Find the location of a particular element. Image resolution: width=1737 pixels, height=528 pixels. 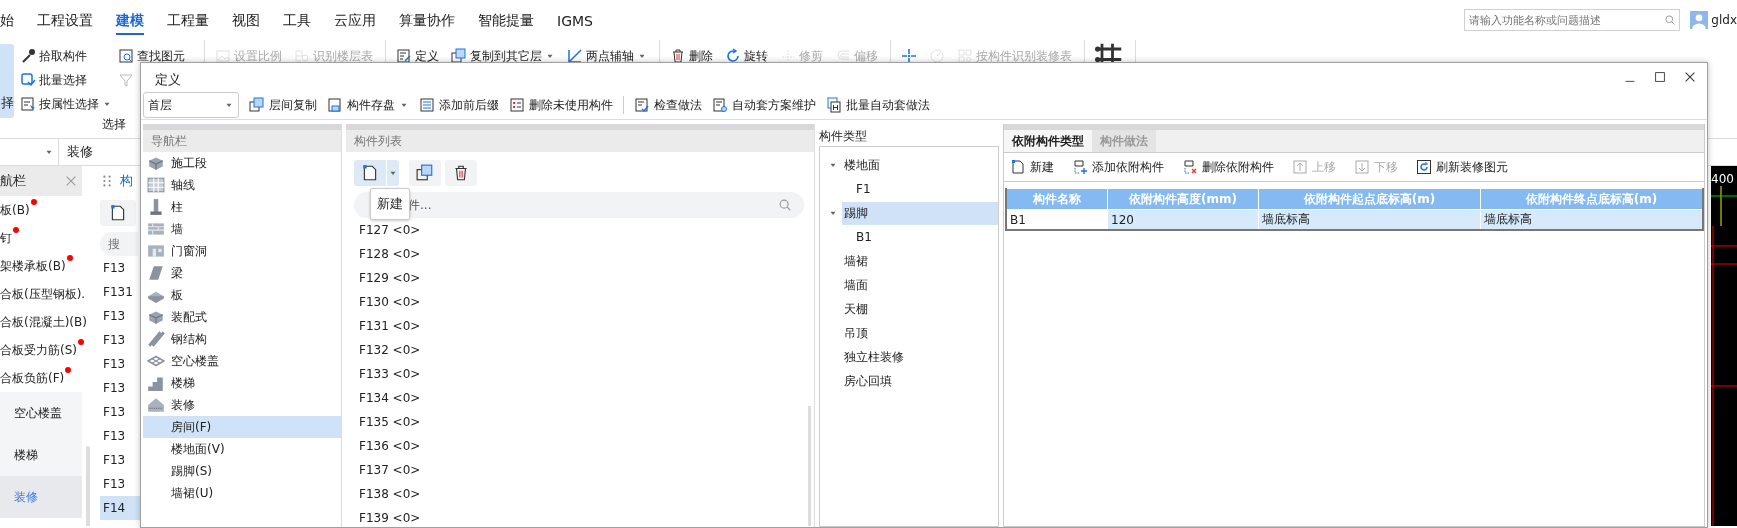

tree-item: F1 is located at coordinates (926, 189).